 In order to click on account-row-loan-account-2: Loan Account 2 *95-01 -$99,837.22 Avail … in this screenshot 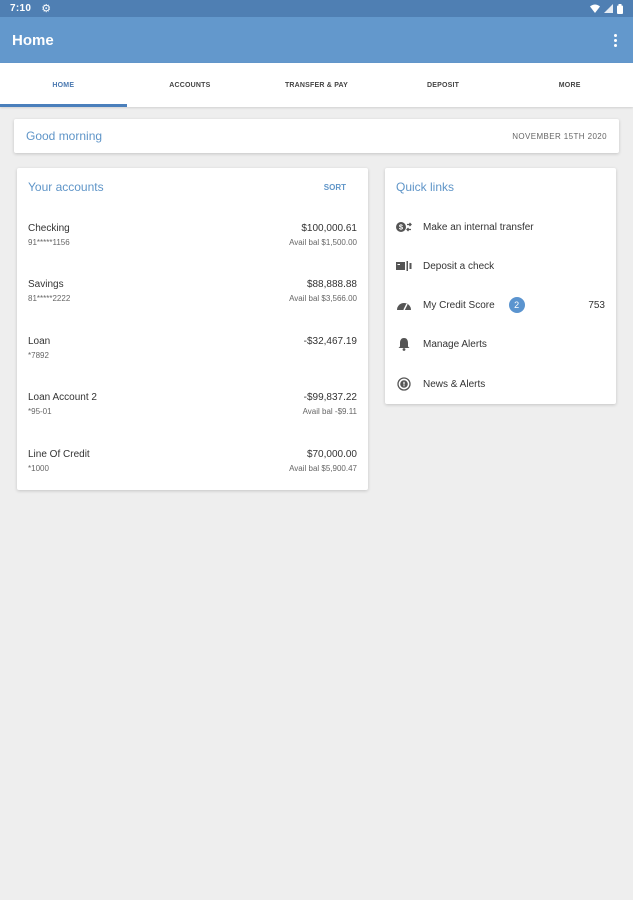, I will do `click(192, 412)`.